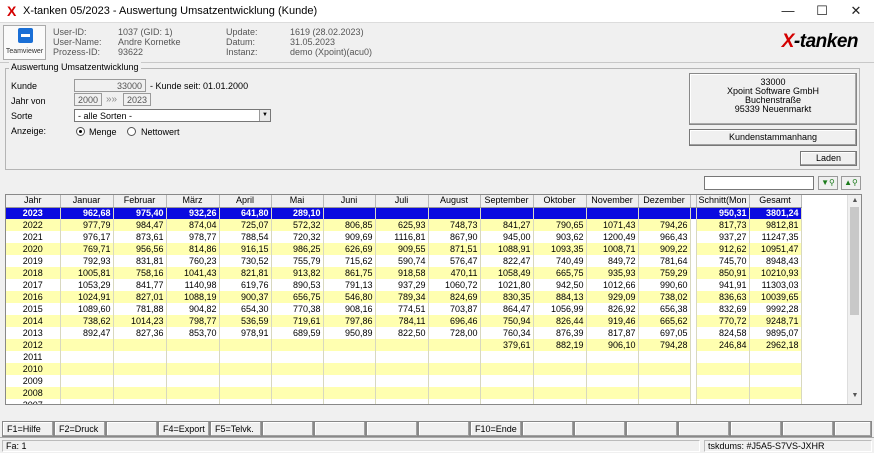 This screenshot has width=874, height=453. I want to click on value-cell: 738,02, so click(664, 297).